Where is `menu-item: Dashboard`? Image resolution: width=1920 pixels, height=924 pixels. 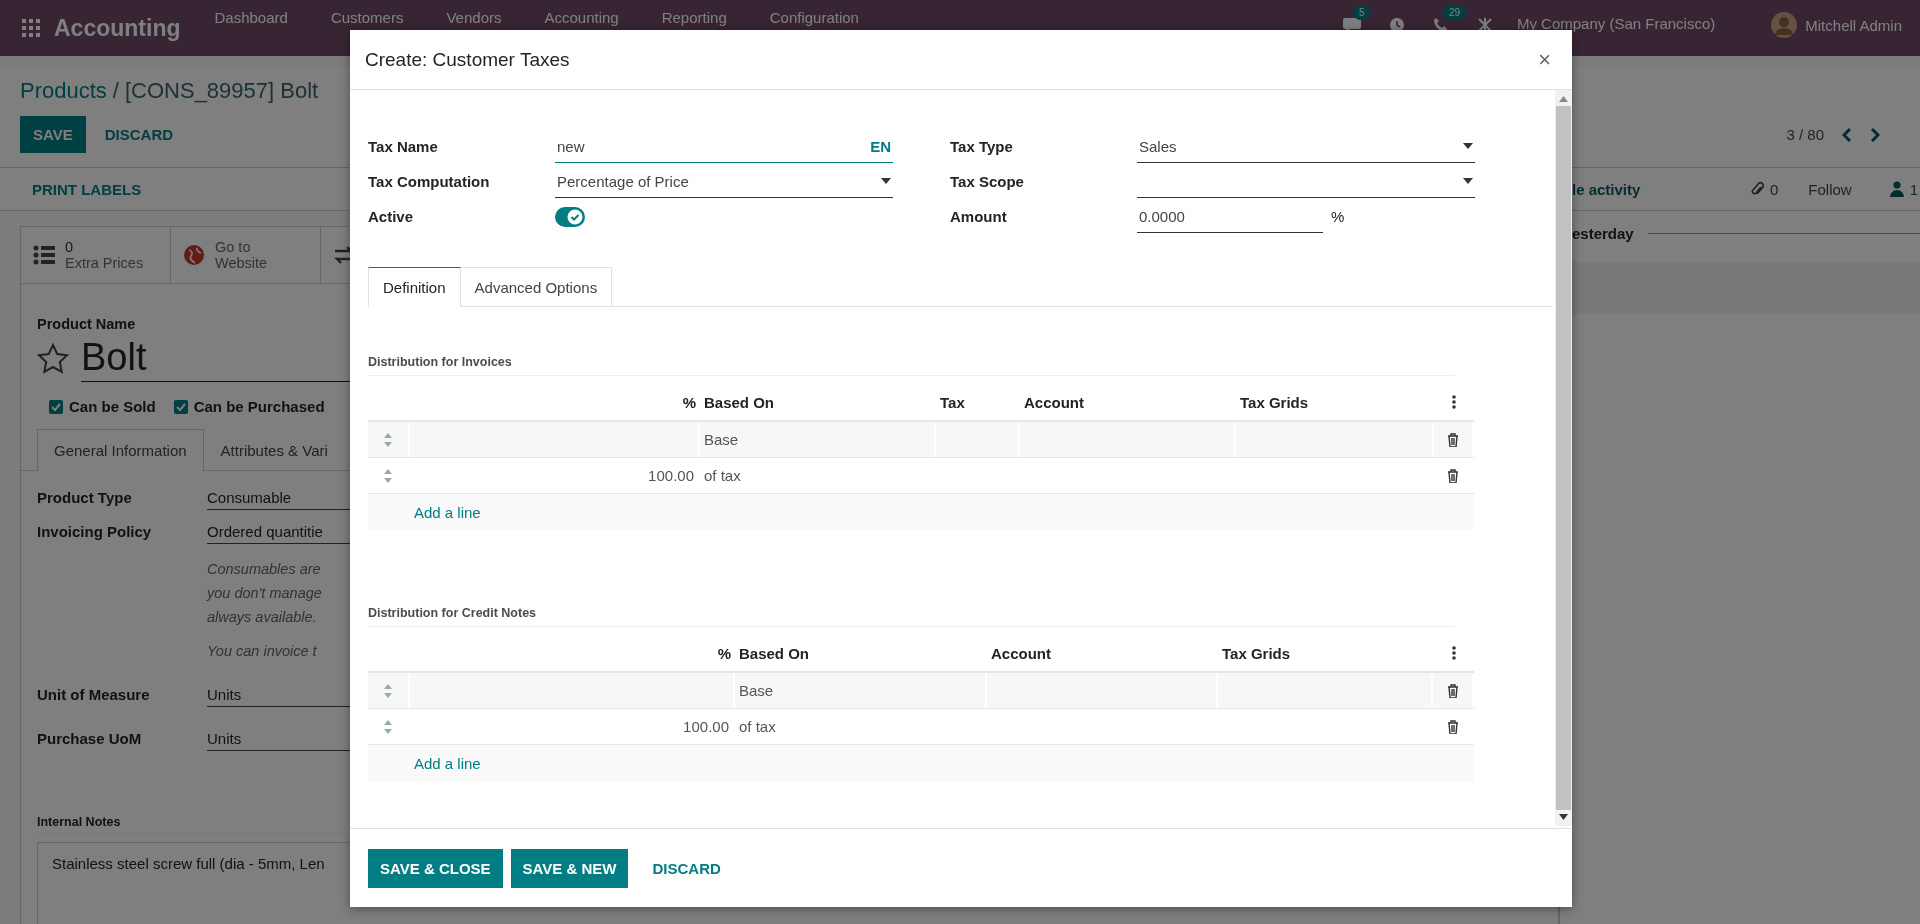
menu-item: Dashboard is located at coordinates (251, 17).